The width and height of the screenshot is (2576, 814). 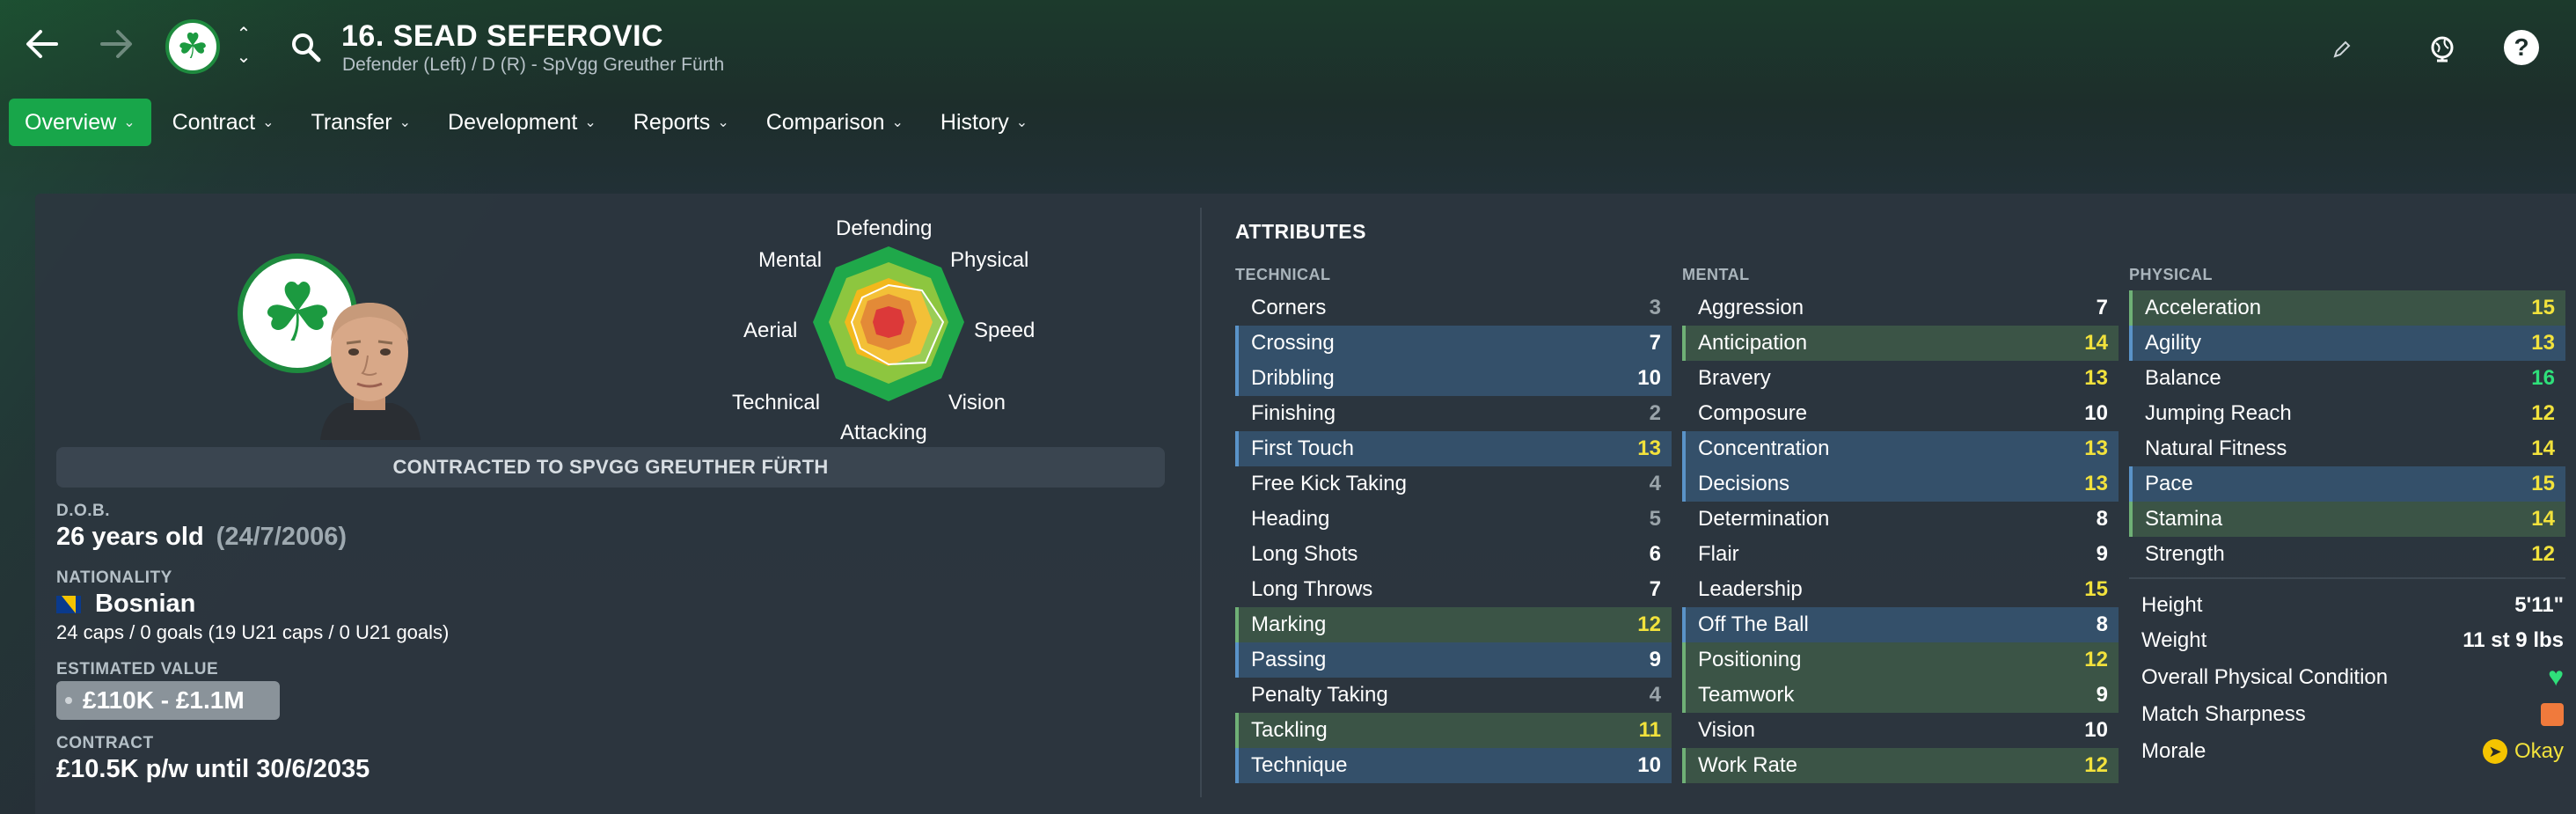 What do you see at coordinates (1900, 625) in the screenshot?
I see `attribute-row: Off The Ball 8` at bounding box center [1900, 625].